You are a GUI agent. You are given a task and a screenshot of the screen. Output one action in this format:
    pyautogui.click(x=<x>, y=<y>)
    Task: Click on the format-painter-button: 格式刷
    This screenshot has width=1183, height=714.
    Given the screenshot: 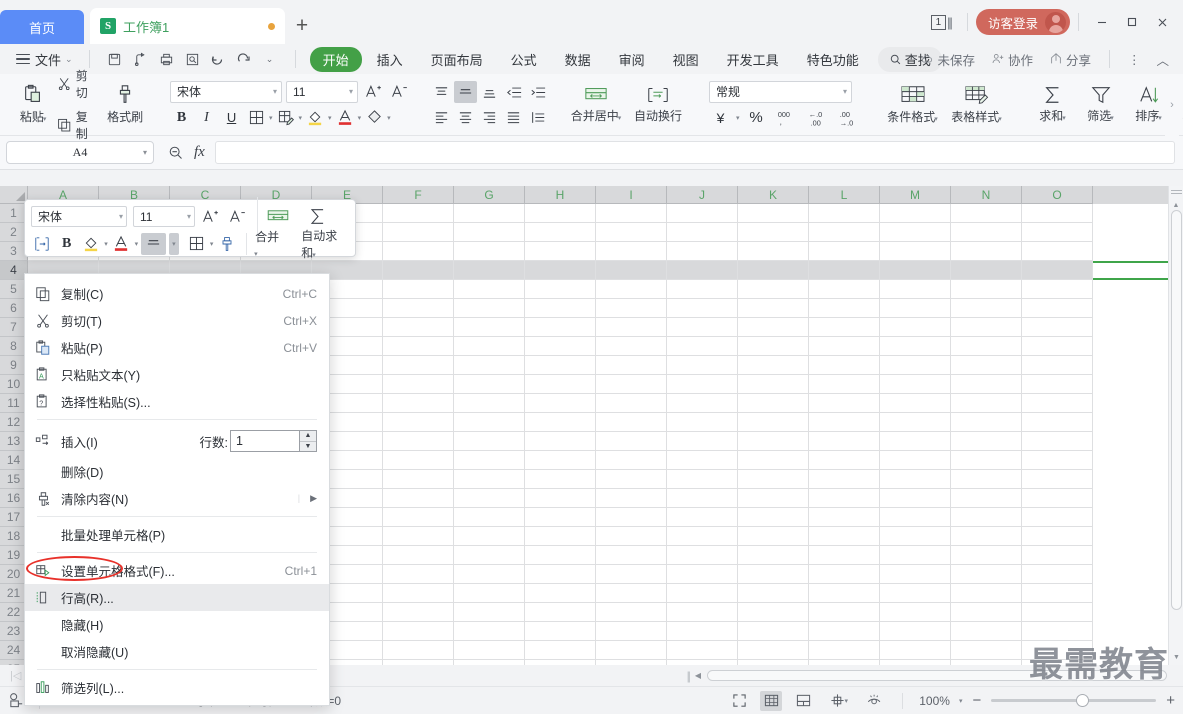 What is the action you would take?
    pyautogui.click(x=125, y=105)
    